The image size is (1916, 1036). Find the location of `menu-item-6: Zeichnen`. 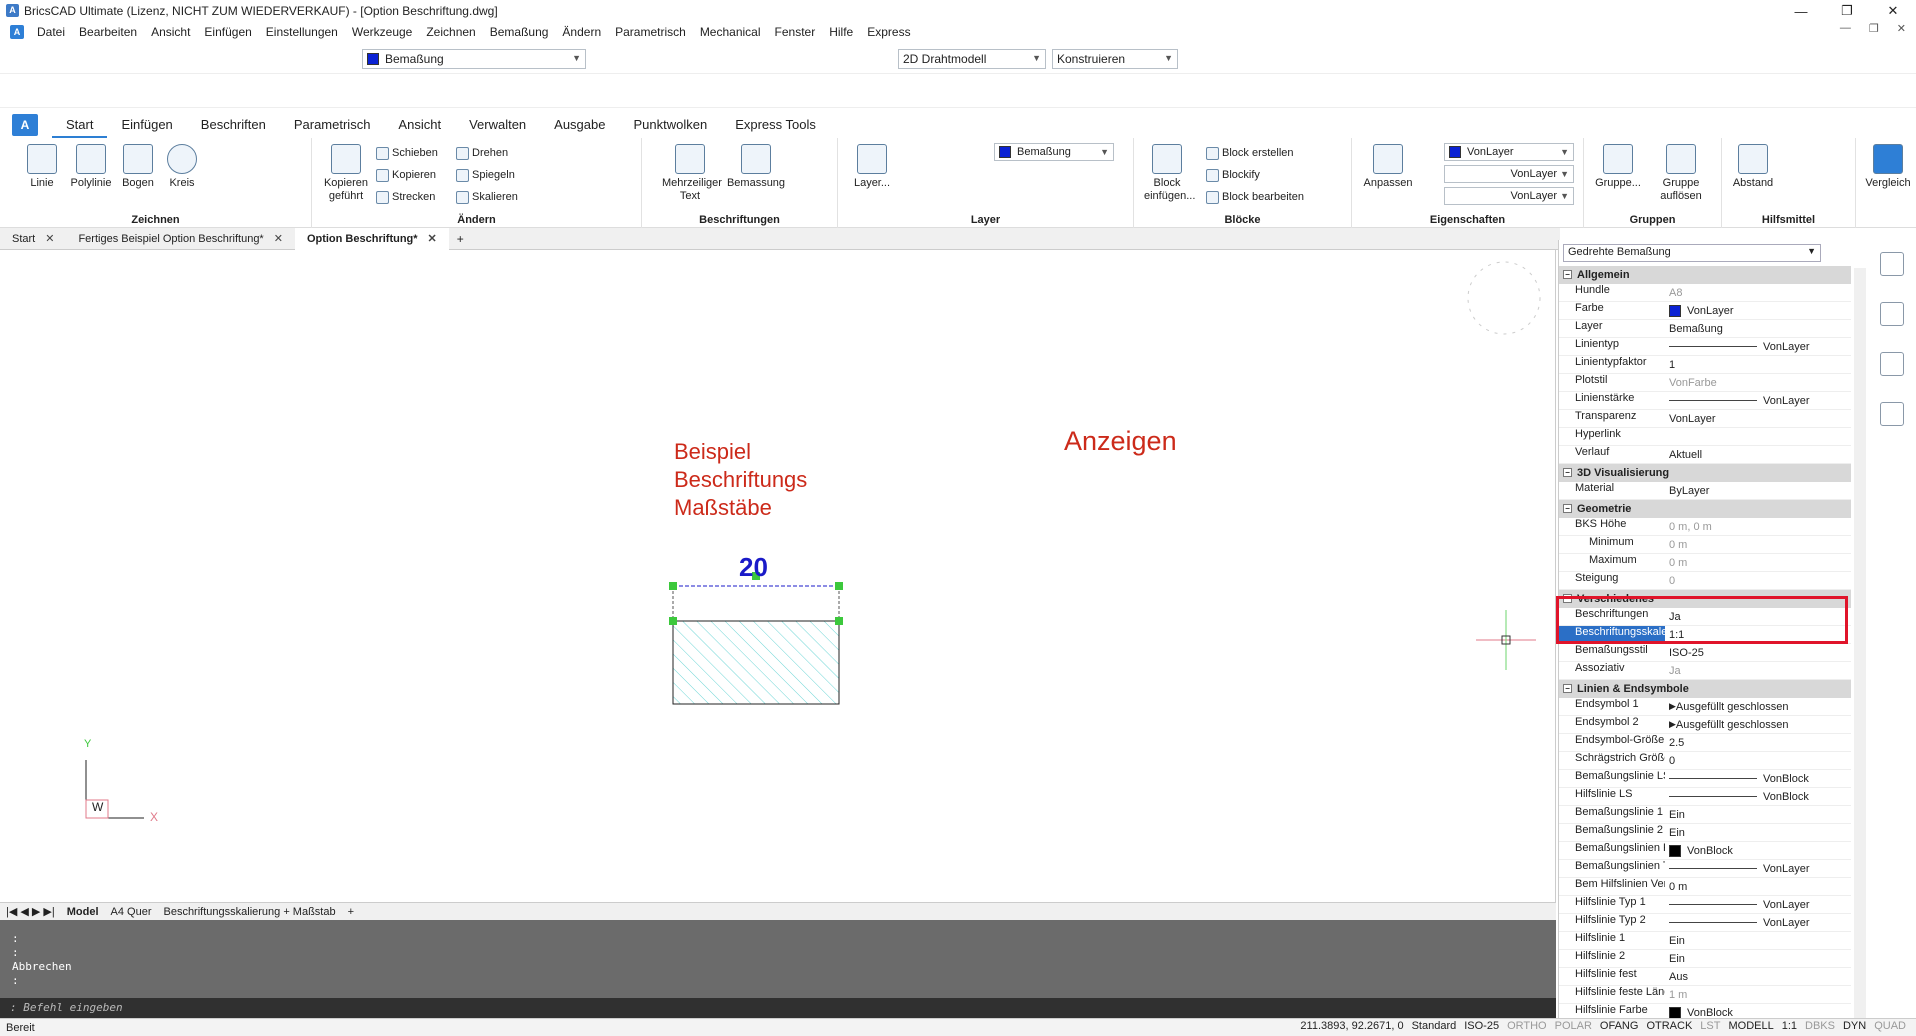

menu-item-6: Zeichnen is located at coordinates (450, 32).